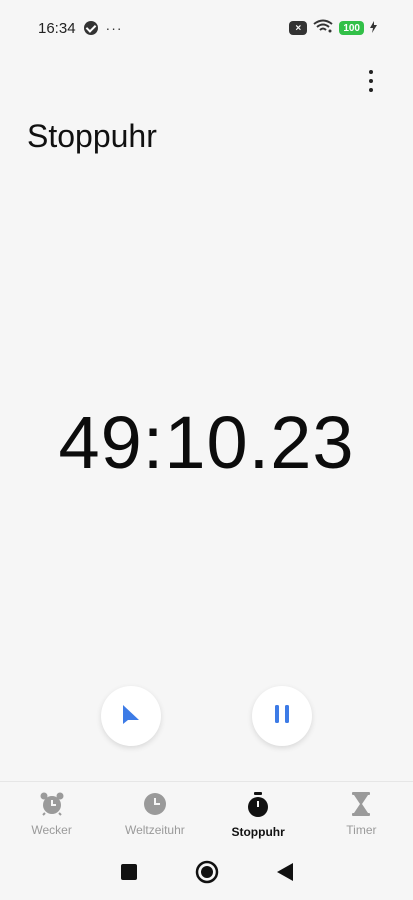 This screenshot has width=413, height=900. I want to click on tab-wecker-label: Wecker, so click(51, 830).